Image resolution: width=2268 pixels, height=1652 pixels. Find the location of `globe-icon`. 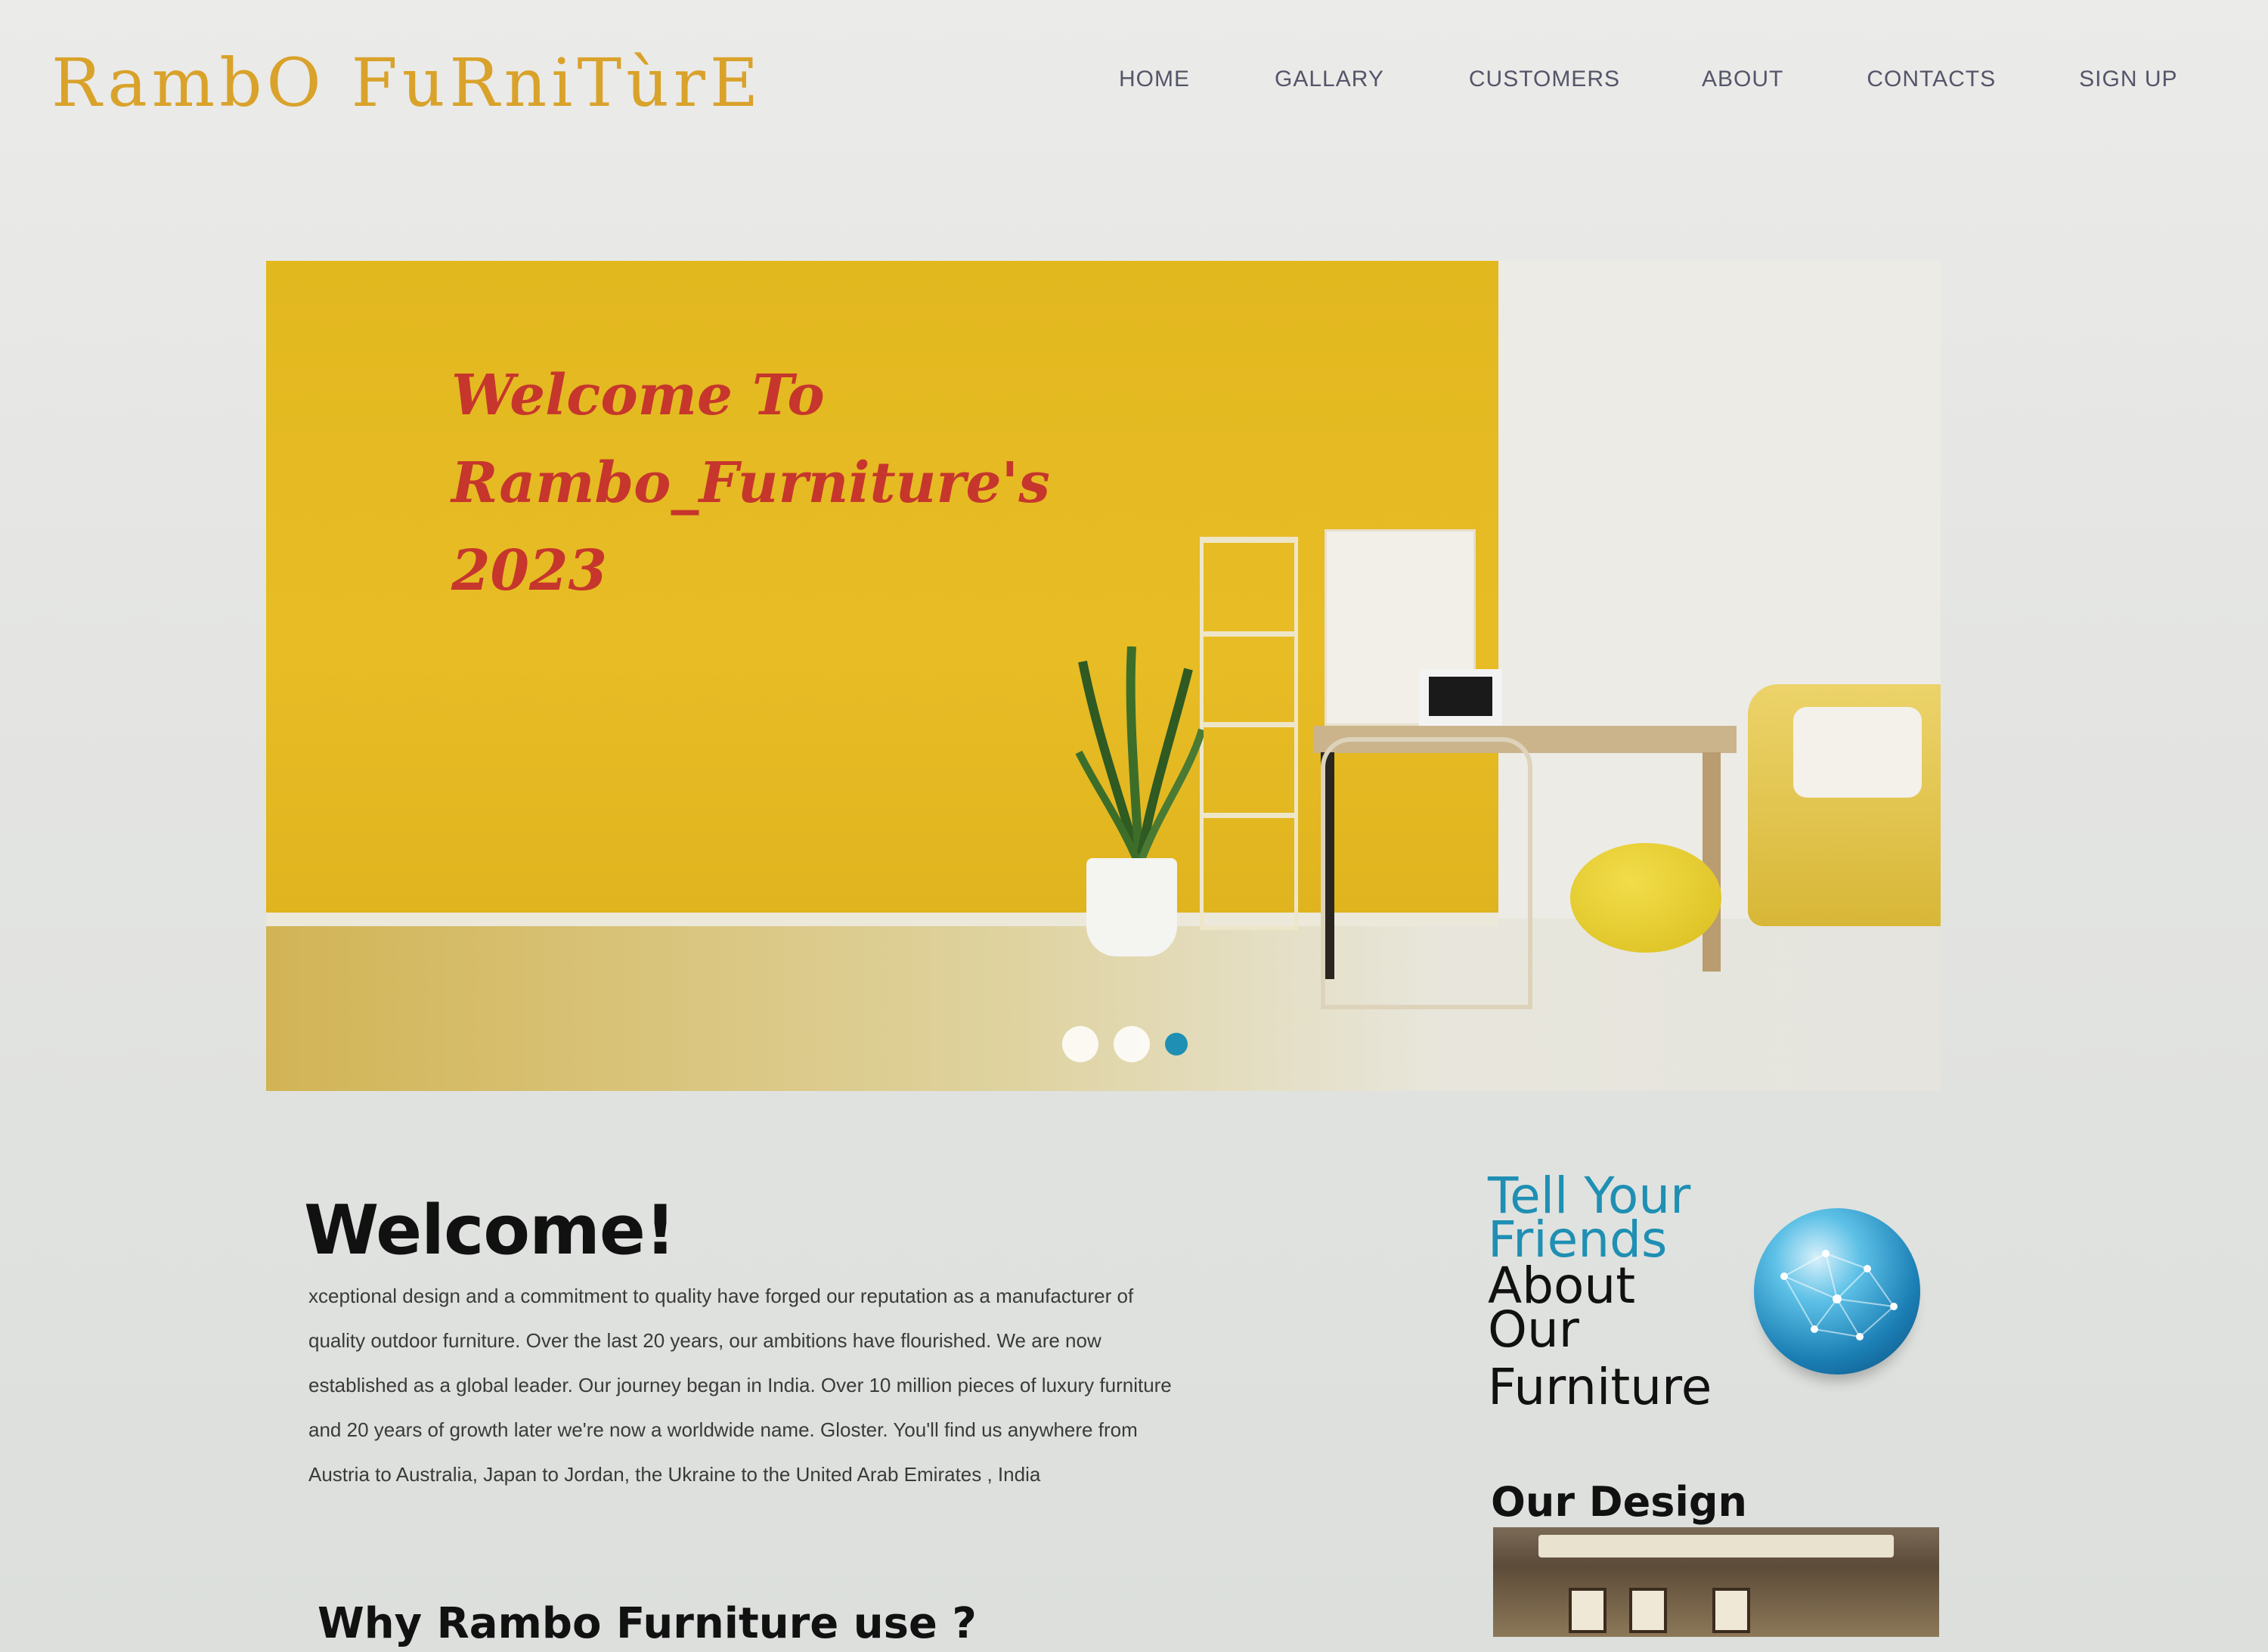

globe-icon is located at coordinates (1837, 1292).